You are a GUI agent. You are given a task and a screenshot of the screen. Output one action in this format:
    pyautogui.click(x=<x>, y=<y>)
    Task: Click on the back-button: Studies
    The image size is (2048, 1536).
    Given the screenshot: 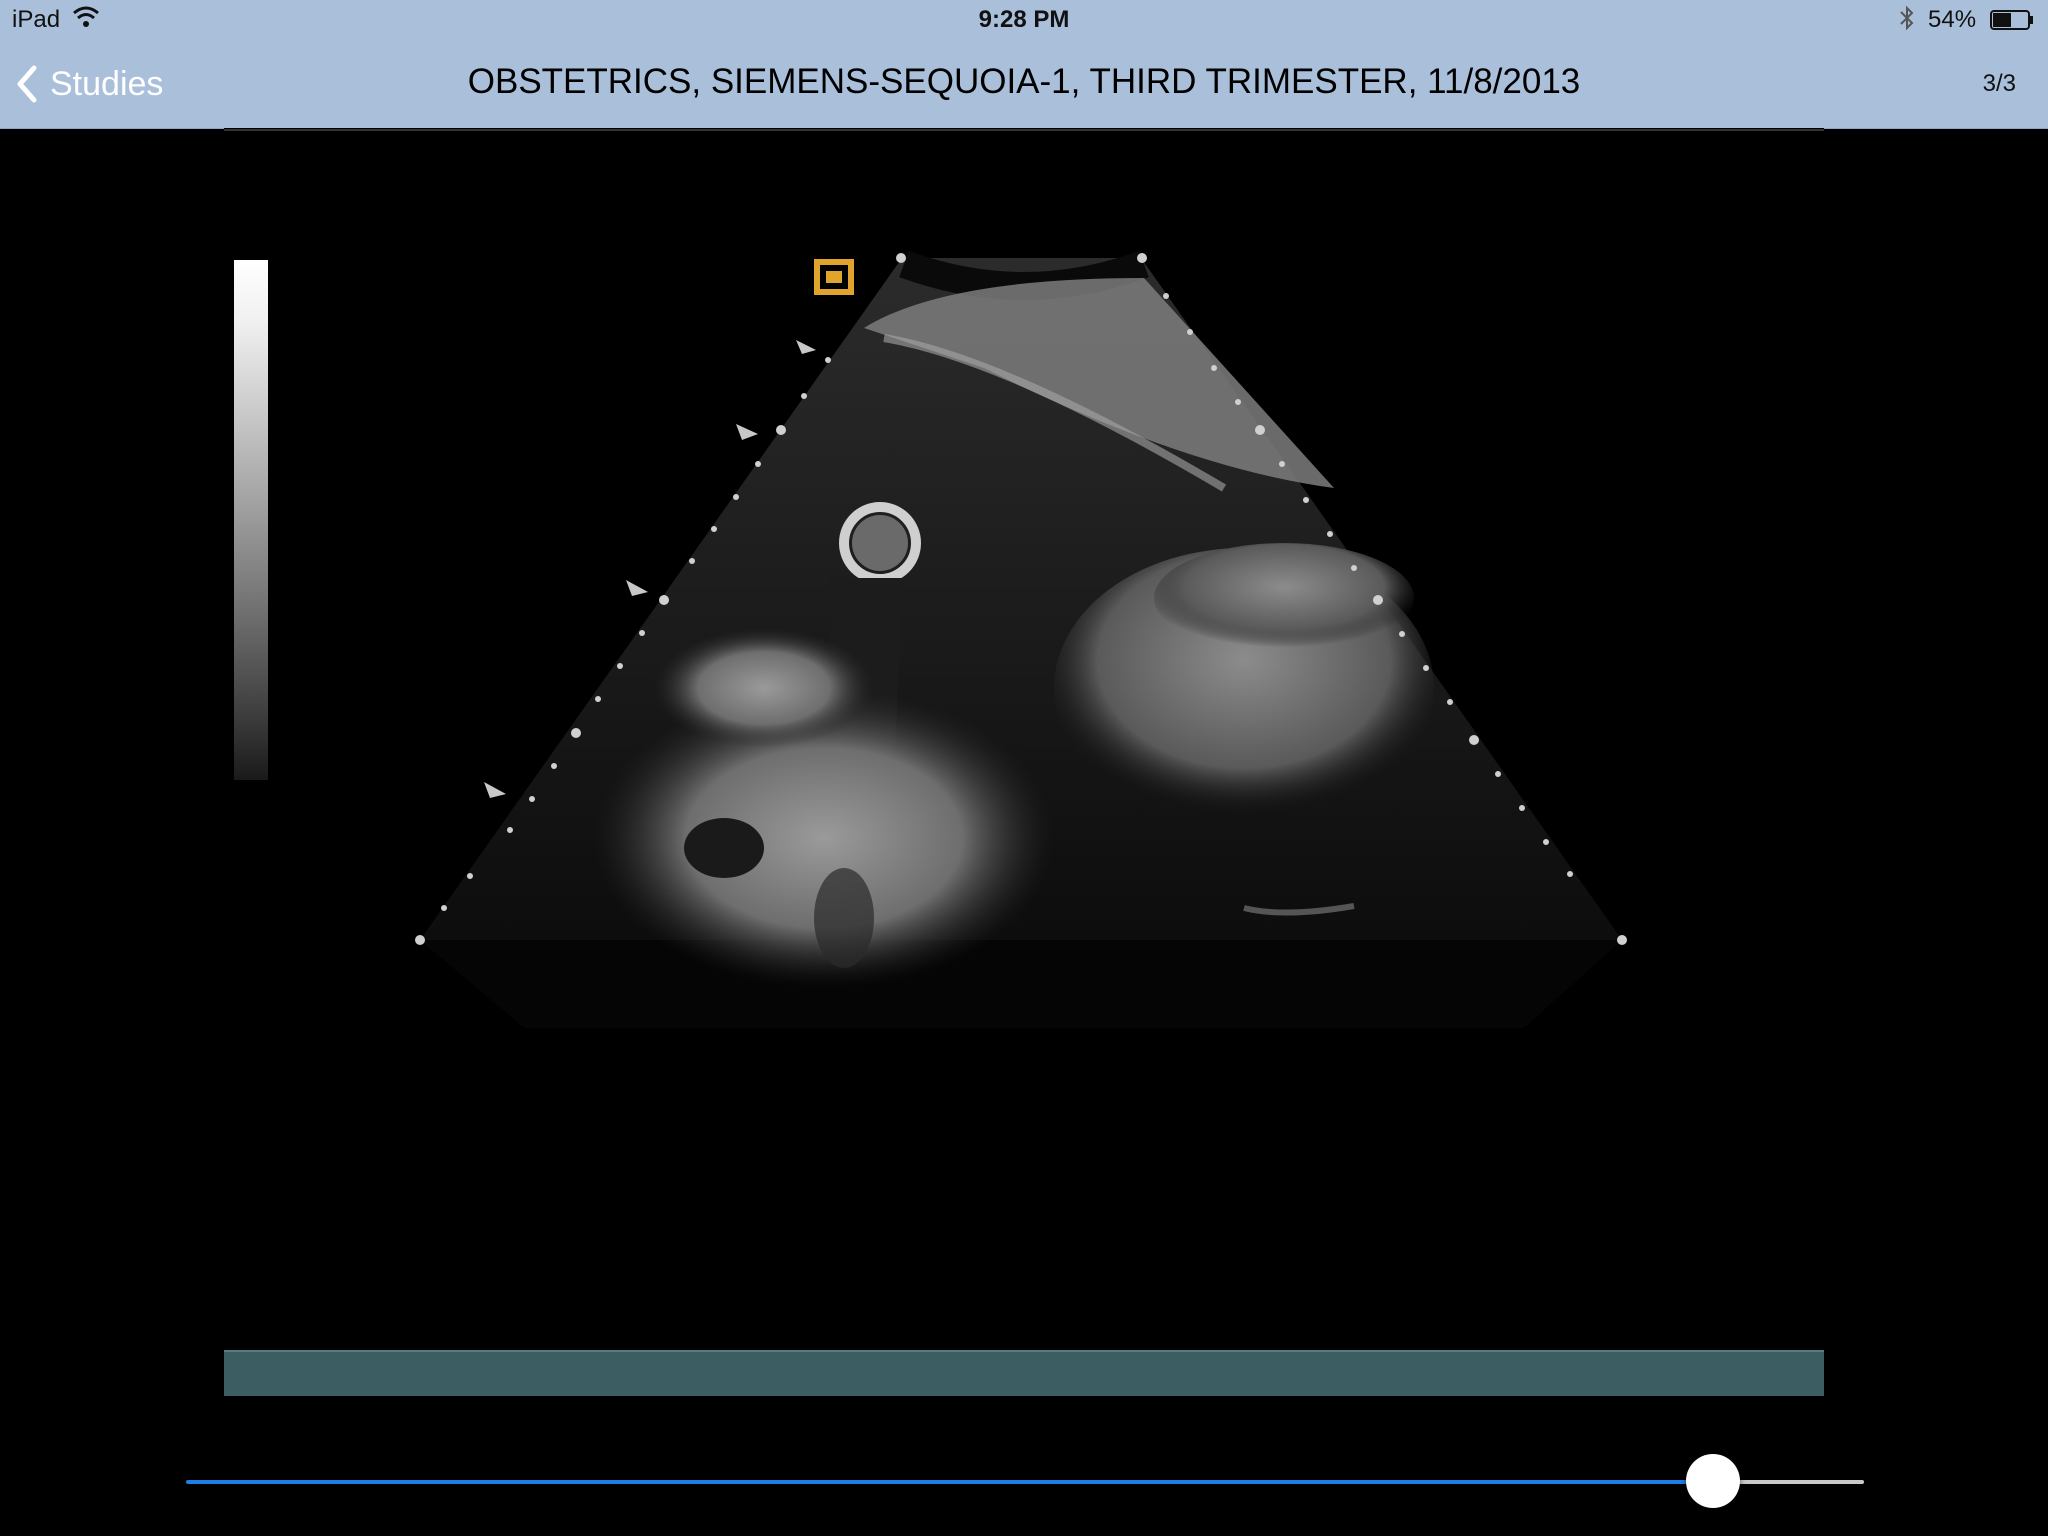 What is the action you would take?
    pyautogui.click(x=88, y=84)
    